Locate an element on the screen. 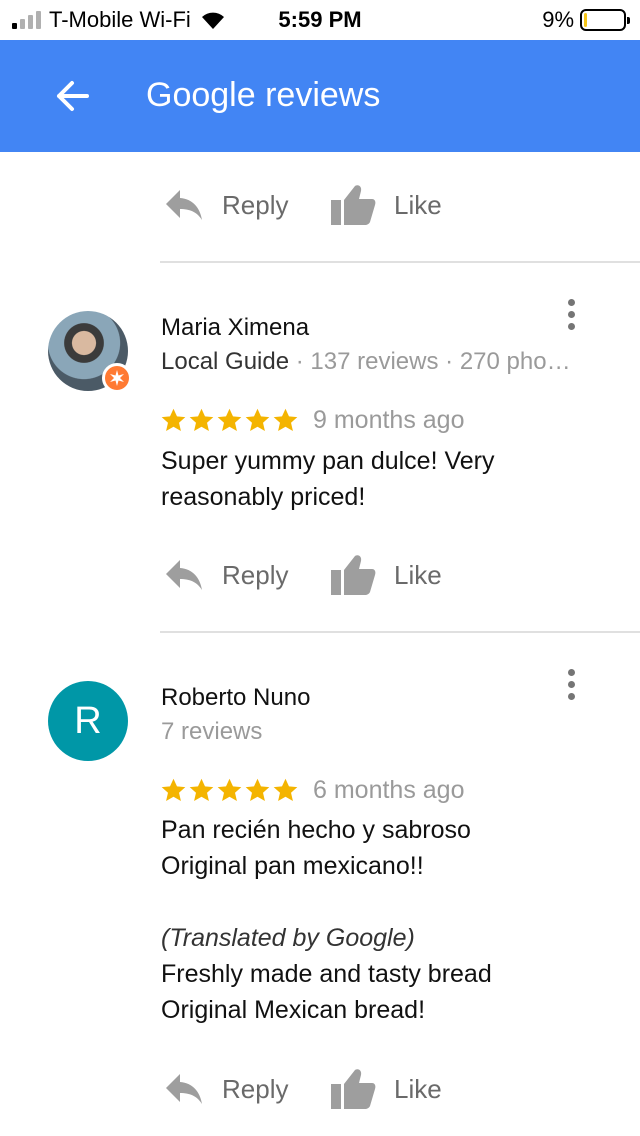 The width and height of the screenshot is (640, 1136). battery-fill is located at coordinates (585, 20).